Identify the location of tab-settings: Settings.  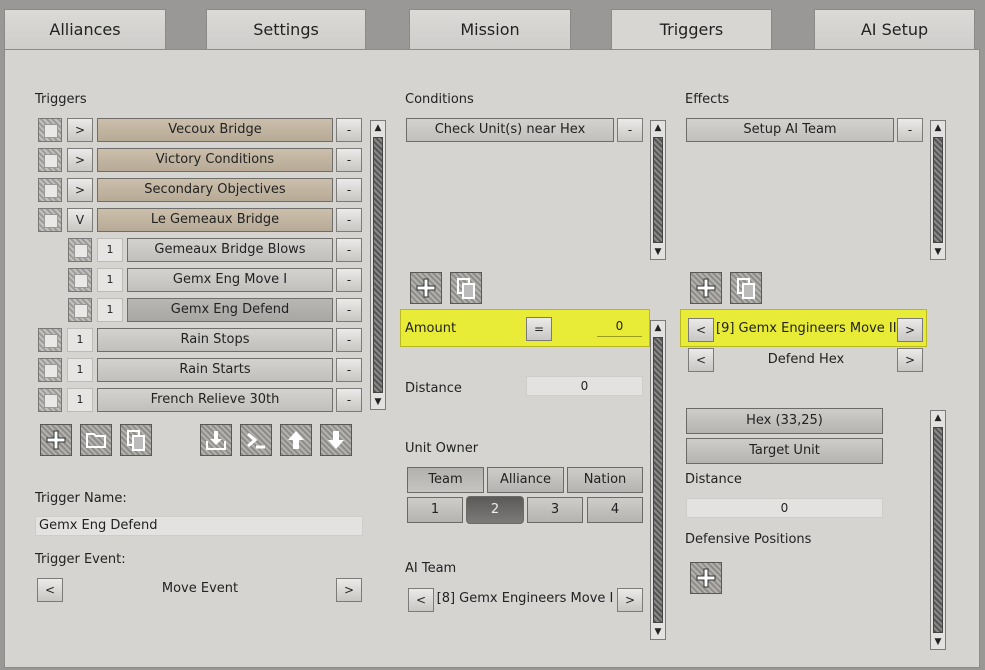
(286, 29).